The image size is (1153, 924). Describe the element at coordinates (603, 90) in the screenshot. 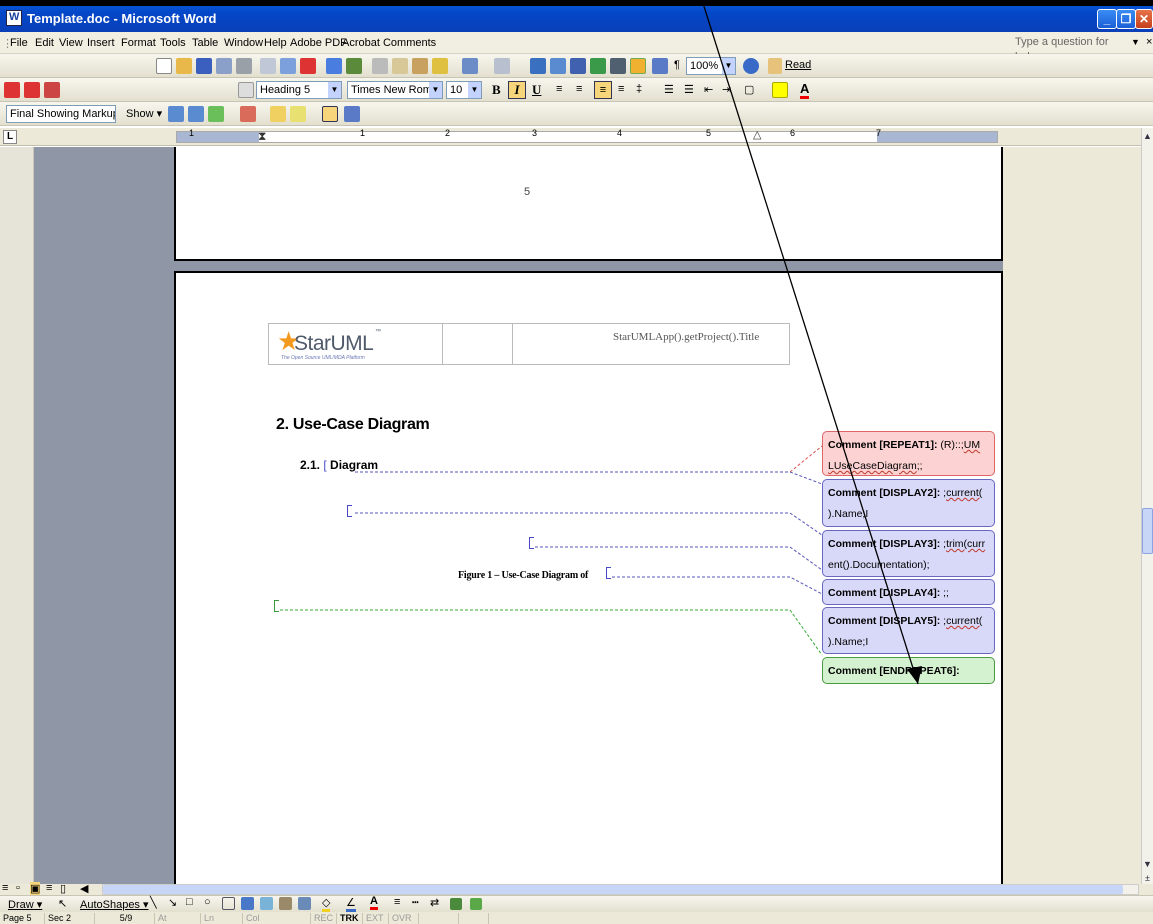

I see `align-right-icon: ≡` at that location.